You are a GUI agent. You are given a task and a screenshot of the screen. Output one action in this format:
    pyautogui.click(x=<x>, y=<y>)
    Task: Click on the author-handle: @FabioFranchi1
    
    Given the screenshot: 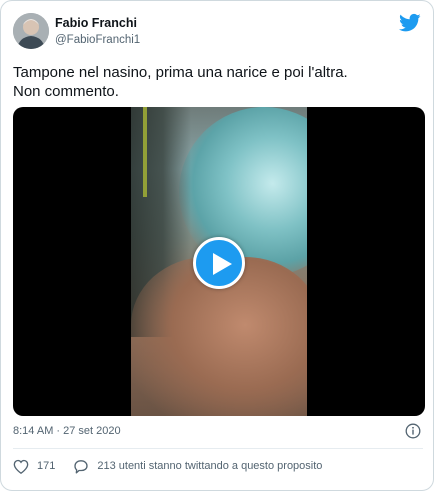 What is the action you would take?
    pyautogui.click(x=97, y=40)
    